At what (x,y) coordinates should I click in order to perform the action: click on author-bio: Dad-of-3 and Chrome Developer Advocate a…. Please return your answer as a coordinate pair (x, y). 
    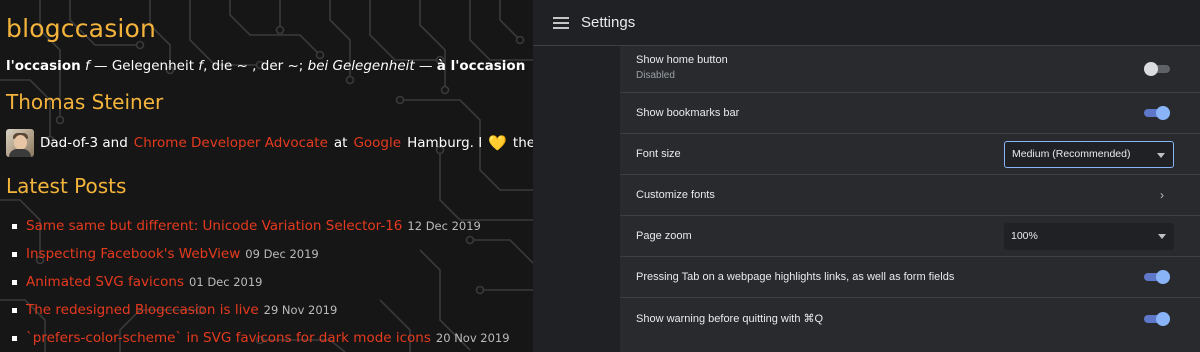
    Looking at the image, I should click on (269, 143).